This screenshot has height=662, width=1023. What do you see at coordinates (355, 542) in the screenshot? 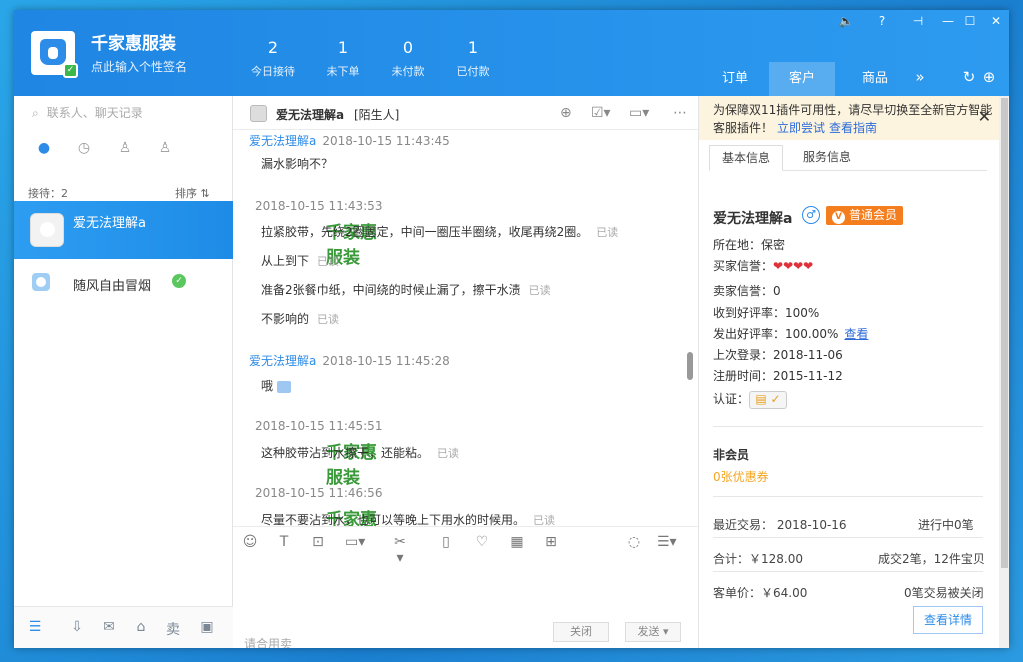
I see `folder-icon: ▭▾` at bounding box center [355, 542].